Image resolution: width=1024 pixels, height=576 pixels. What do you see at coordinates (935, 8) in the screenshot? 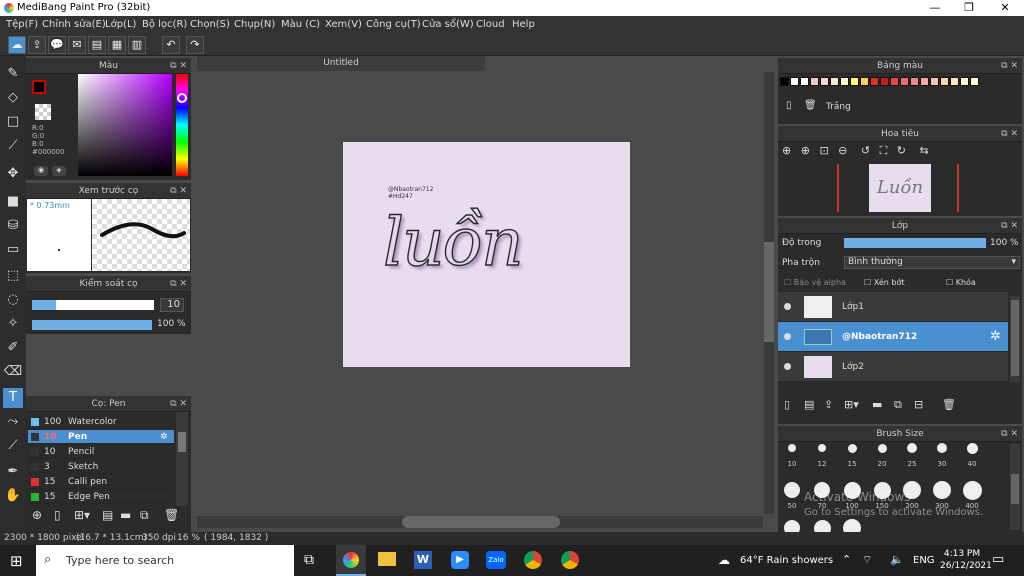
I see `minimize-button: —` at bounding box center [935, 8].